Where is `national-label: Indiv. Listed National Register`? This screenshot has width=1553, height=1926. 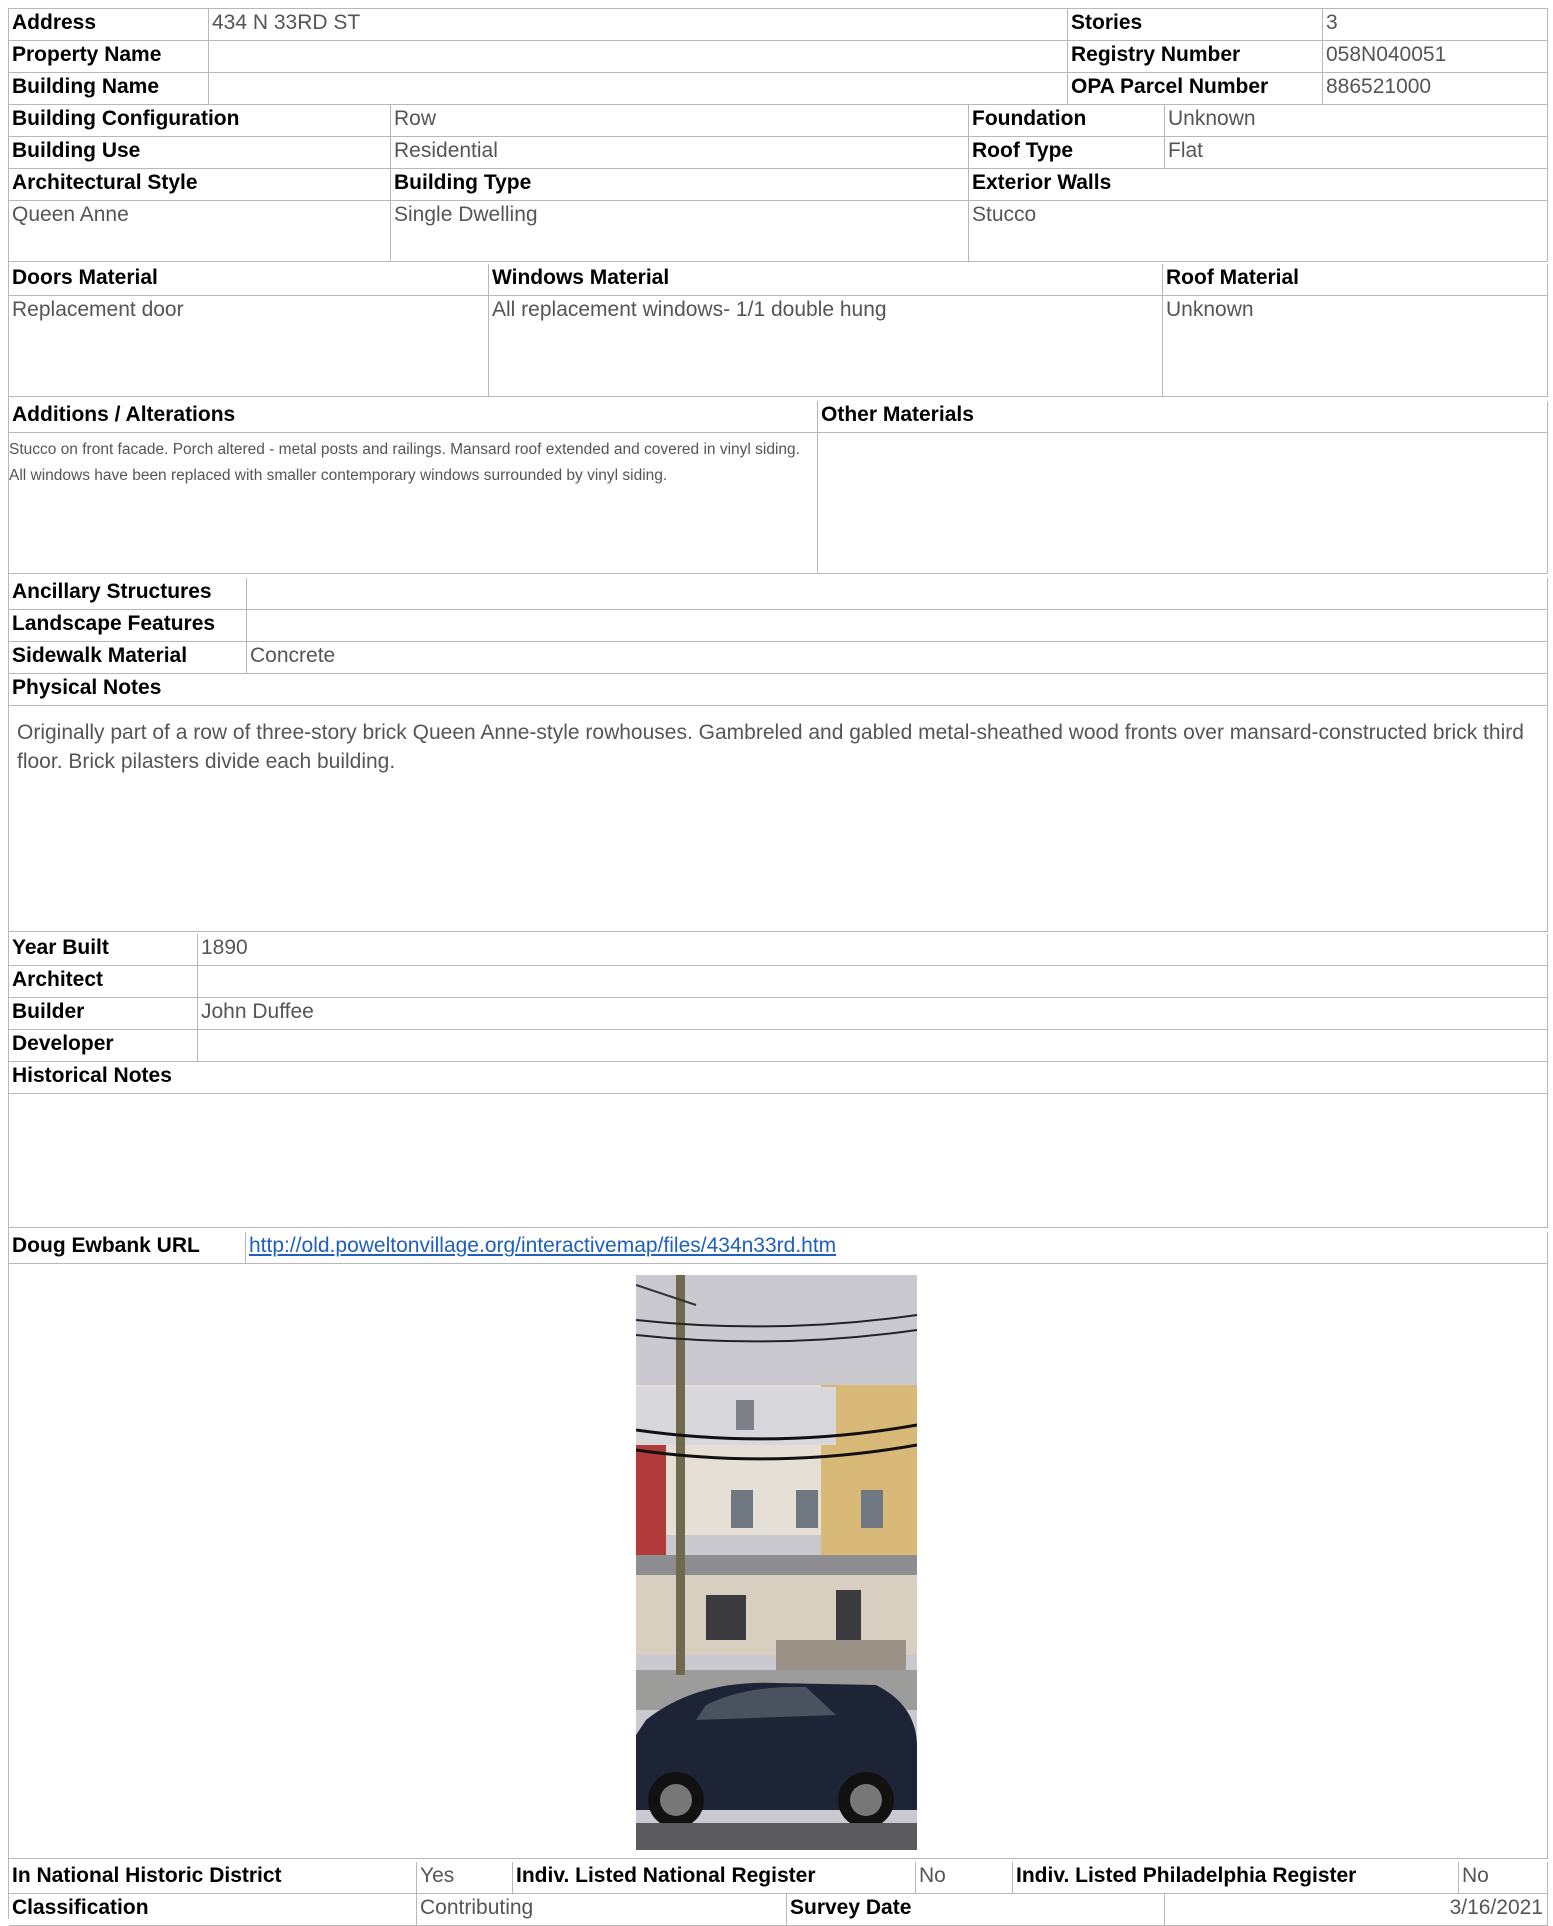 national-label: Indiv. Listed National Register is located at coordinates (714, 1878).